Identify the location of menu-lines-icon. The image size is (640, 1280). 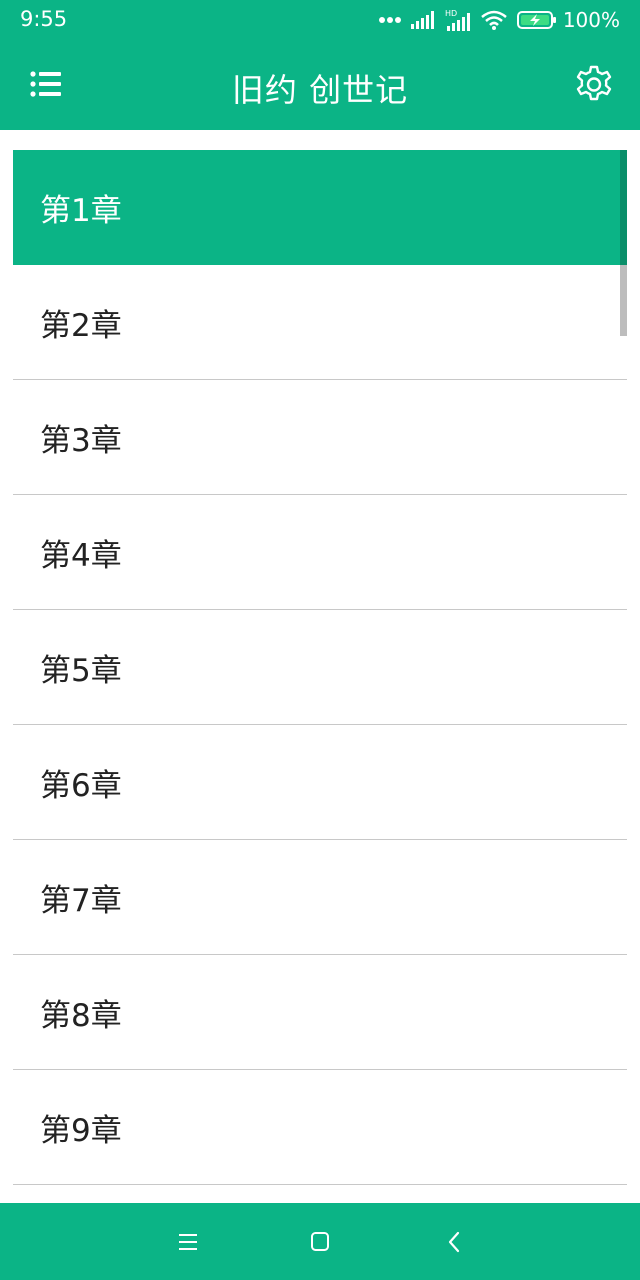
(188, 1248).